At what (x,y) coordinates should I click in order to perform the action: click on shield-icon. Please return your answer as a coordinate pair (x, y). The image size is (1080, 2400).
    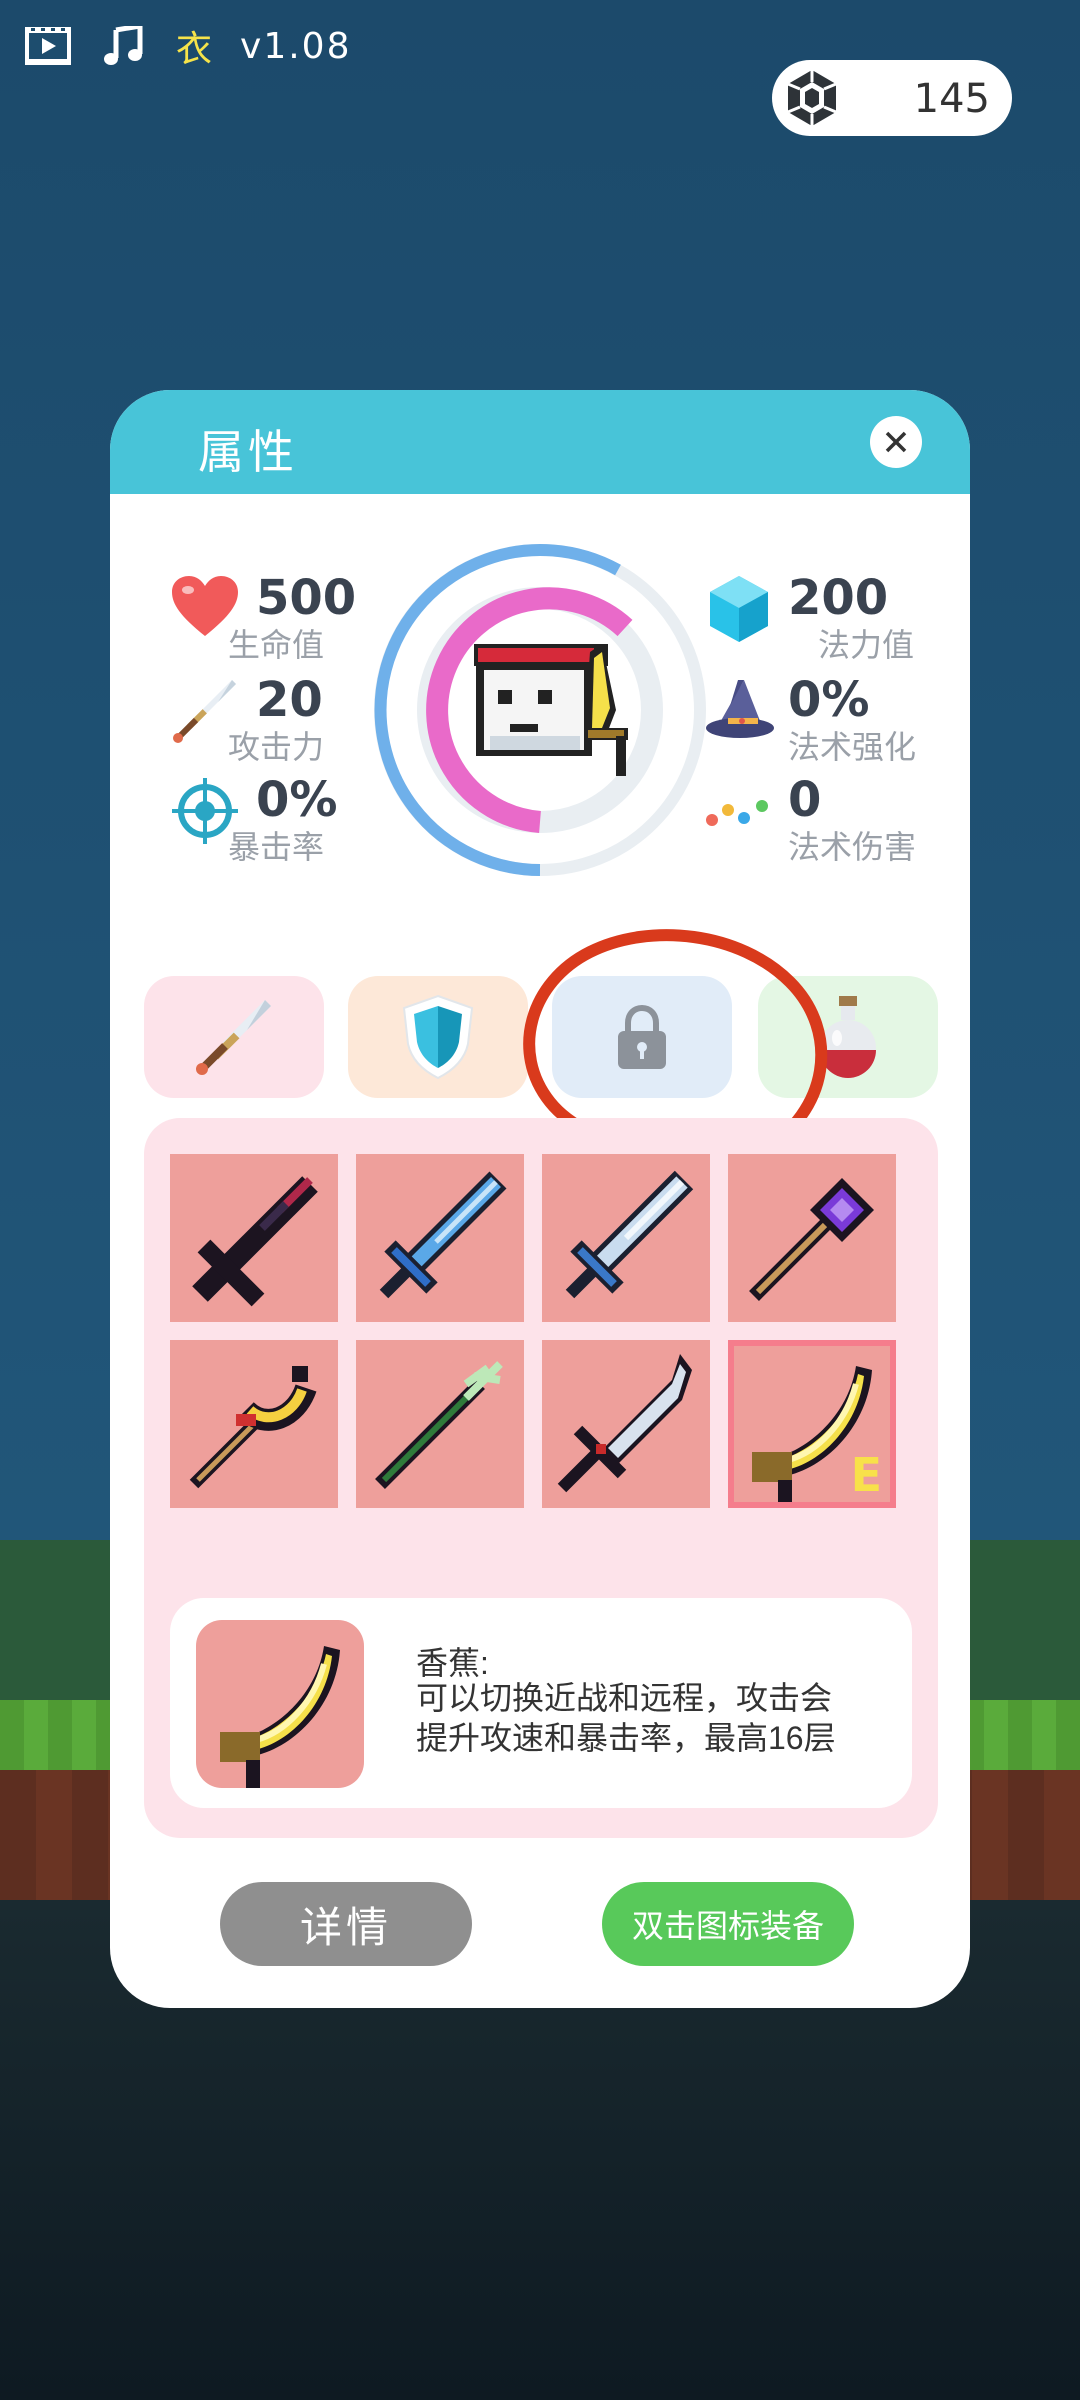
    Looking at the image, I should click on (438, 1037).